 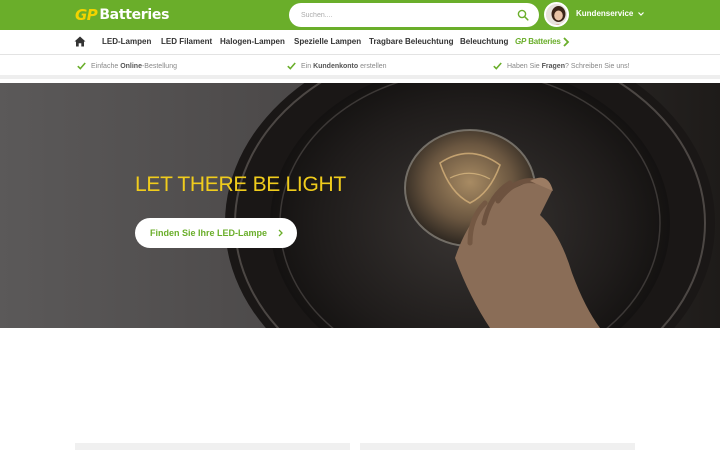 I want to click on usp-text: Einfache Online-Bestellung, so click(x=134, y=66).